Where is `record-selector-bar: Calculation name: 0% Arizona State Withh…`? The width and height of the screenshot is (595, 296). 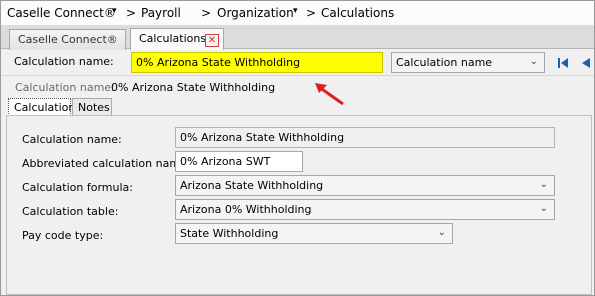
record-selector-bar: Calculation name: 0% Arizona State Withh… is located at coordinates (298, 63).